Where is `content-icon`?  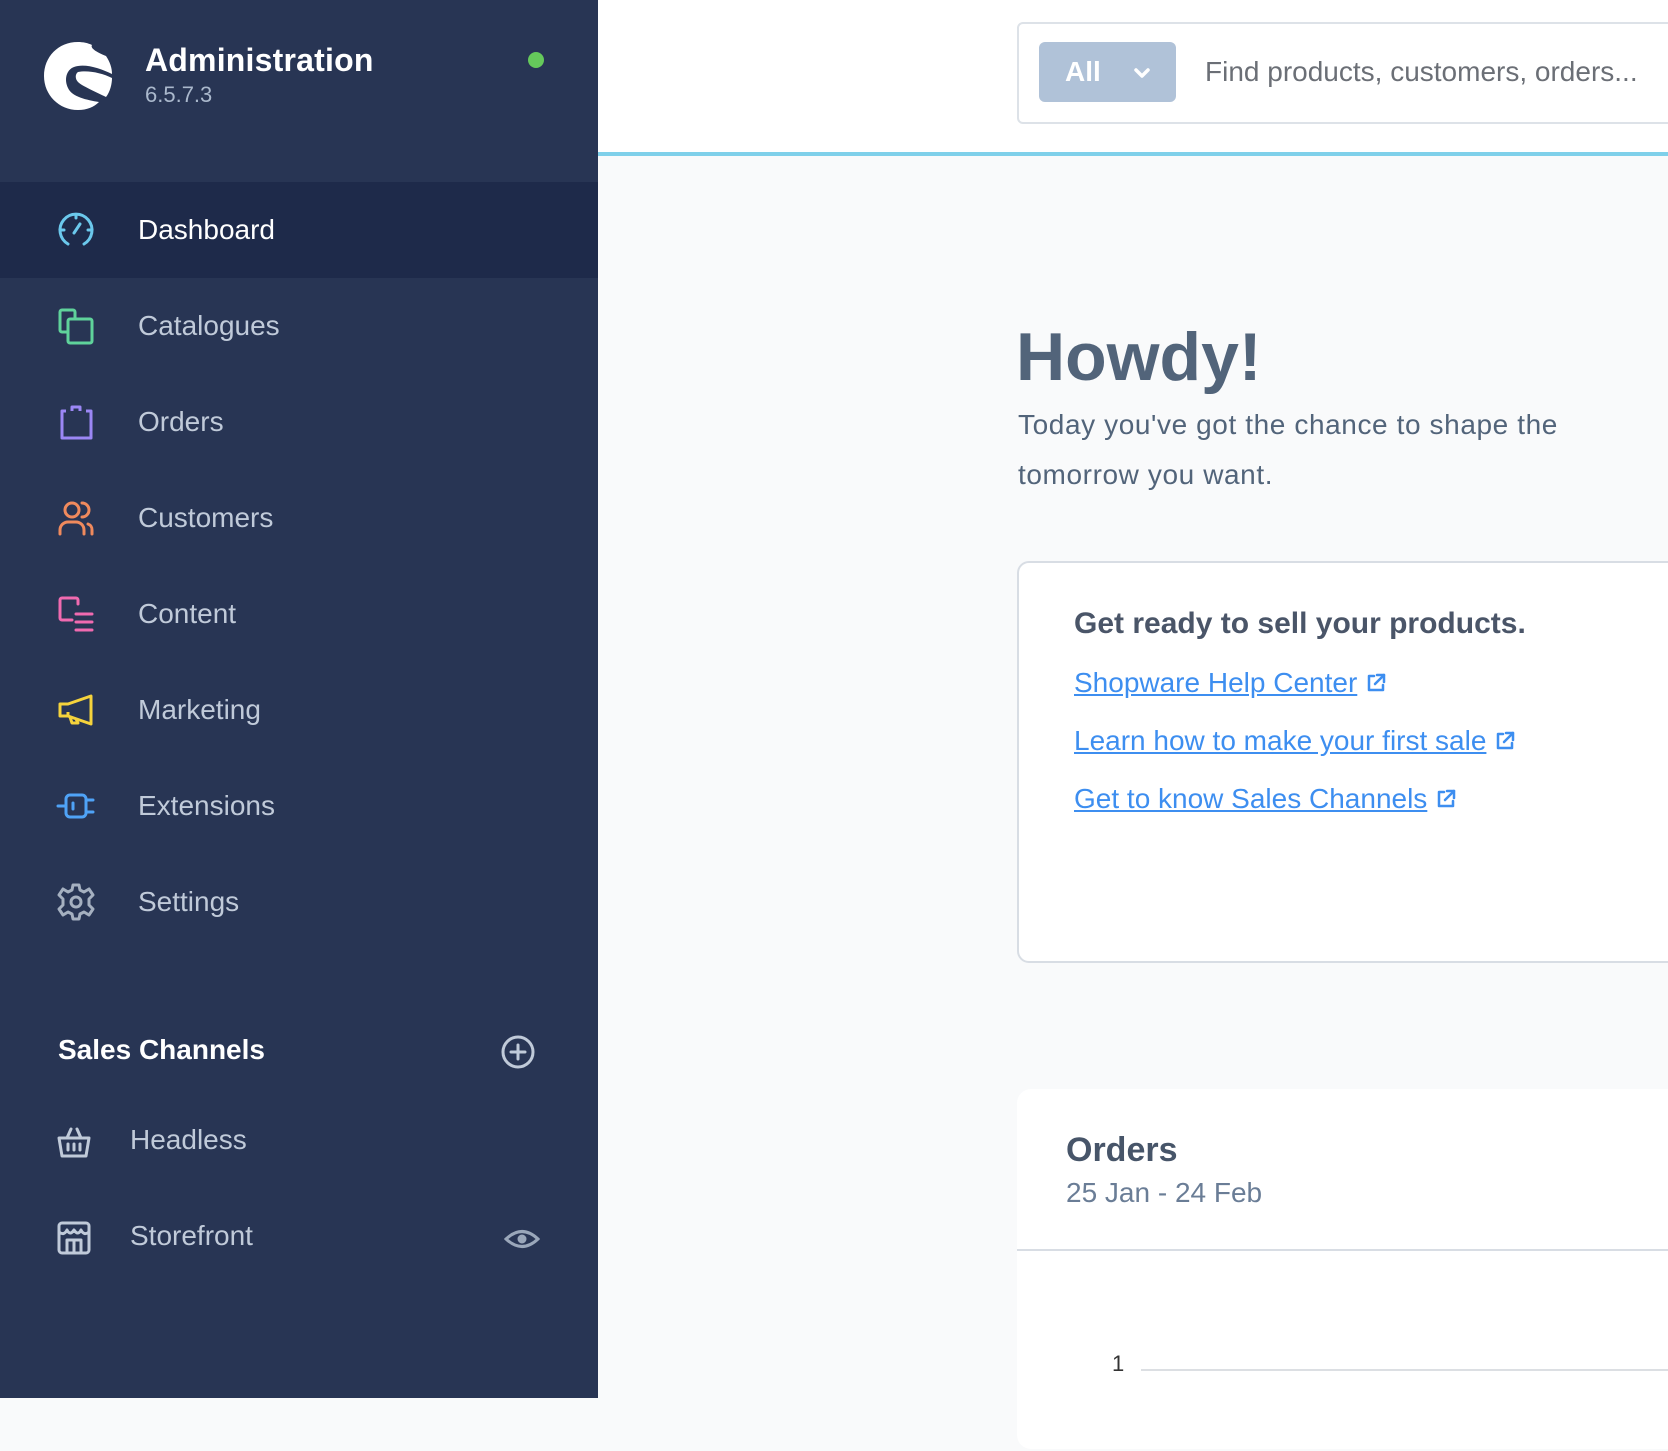 content-icon is located at coordinates (76, 614).